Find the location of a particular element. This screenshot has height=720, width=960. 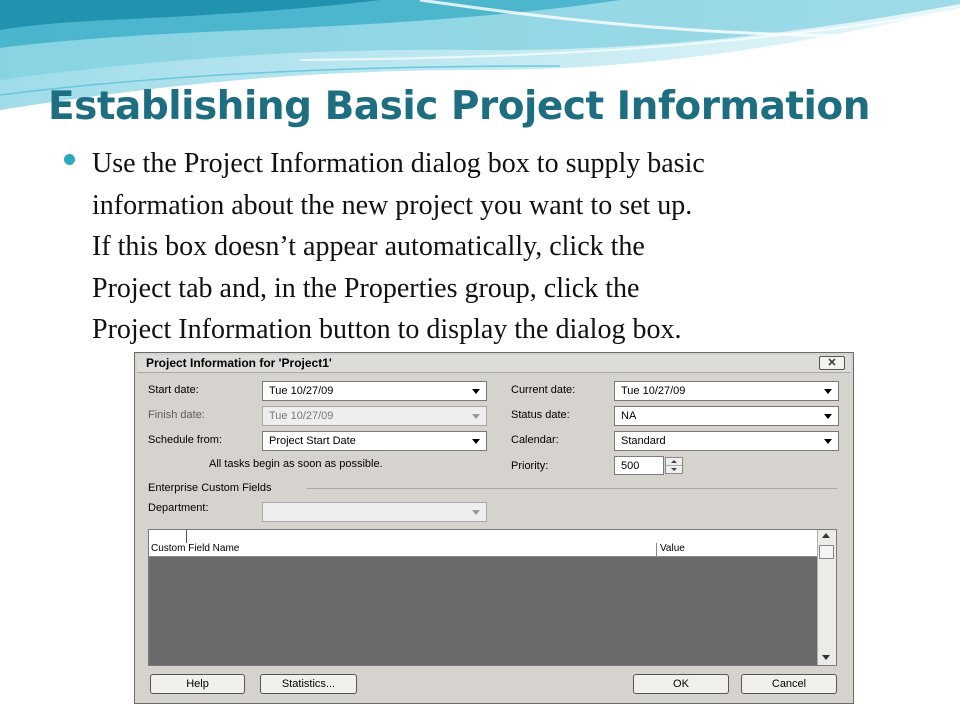

grid-scrollbar is located at coordinates (826, 597).